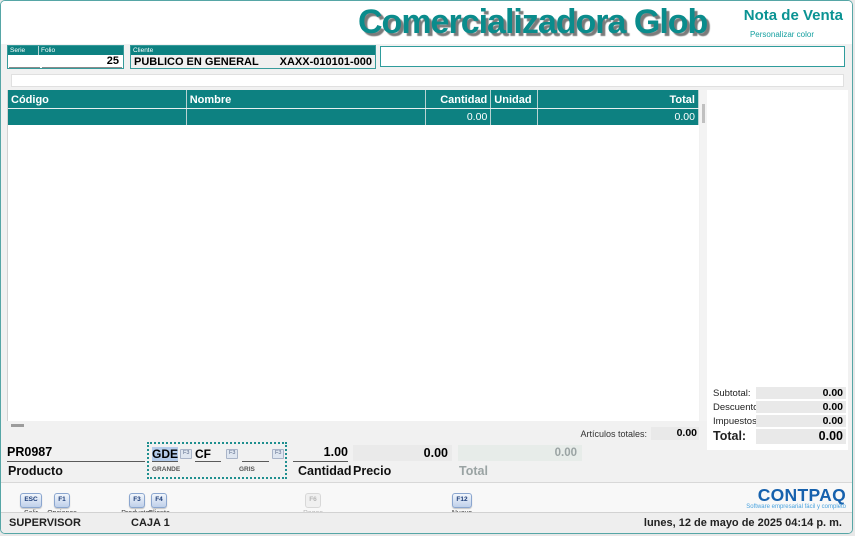 The image size is (855, 536). Describe the element at coordinates (473, 471) in the screenshot. I see `linea-total-label: Total` at that location.